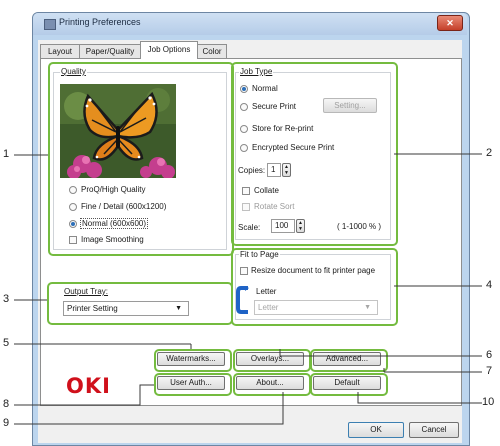  What do you see at coordinates (268, 307) in the screenshot?
I see `fit-paper-value: Letter` at bounding box center [268, 307].